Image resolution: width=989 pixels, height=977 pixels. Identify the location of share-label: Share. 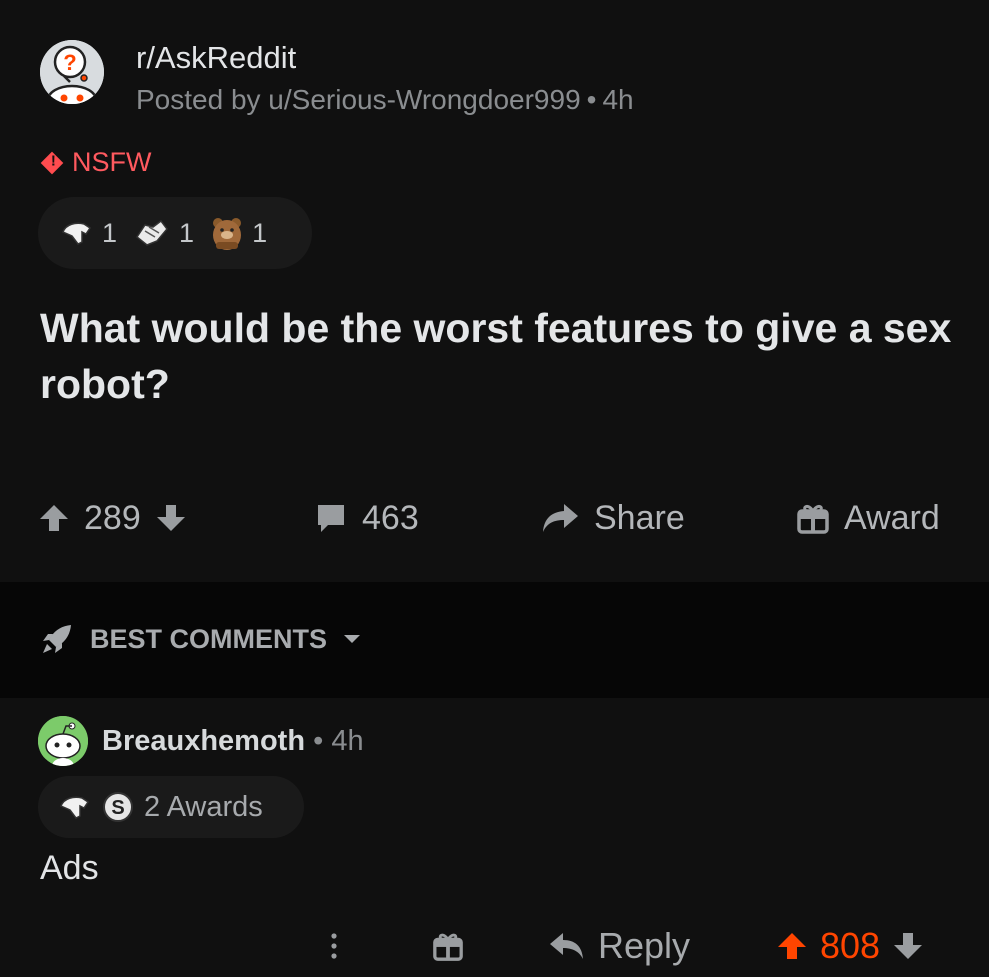
(639, 517).